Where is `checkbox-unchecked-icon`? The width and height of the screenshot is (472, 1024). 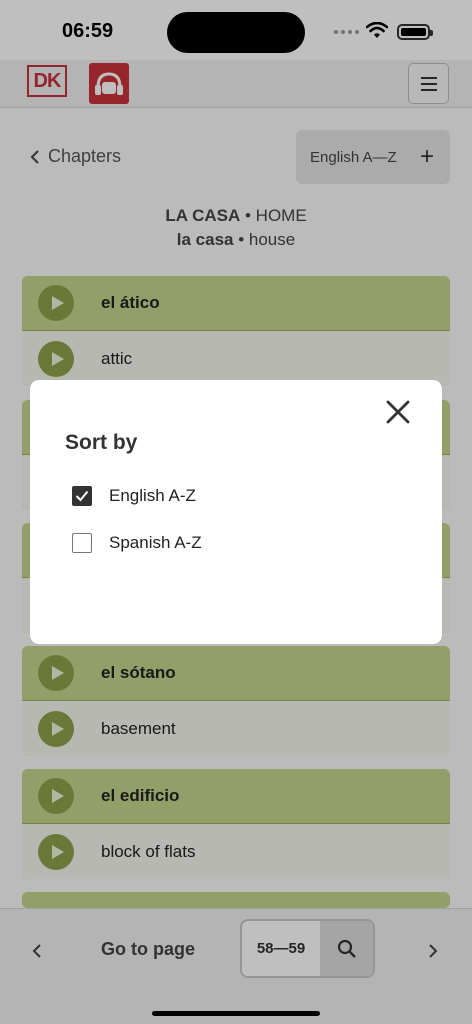 checkbox-unchecked-icon is located at coordinates (82, 543).